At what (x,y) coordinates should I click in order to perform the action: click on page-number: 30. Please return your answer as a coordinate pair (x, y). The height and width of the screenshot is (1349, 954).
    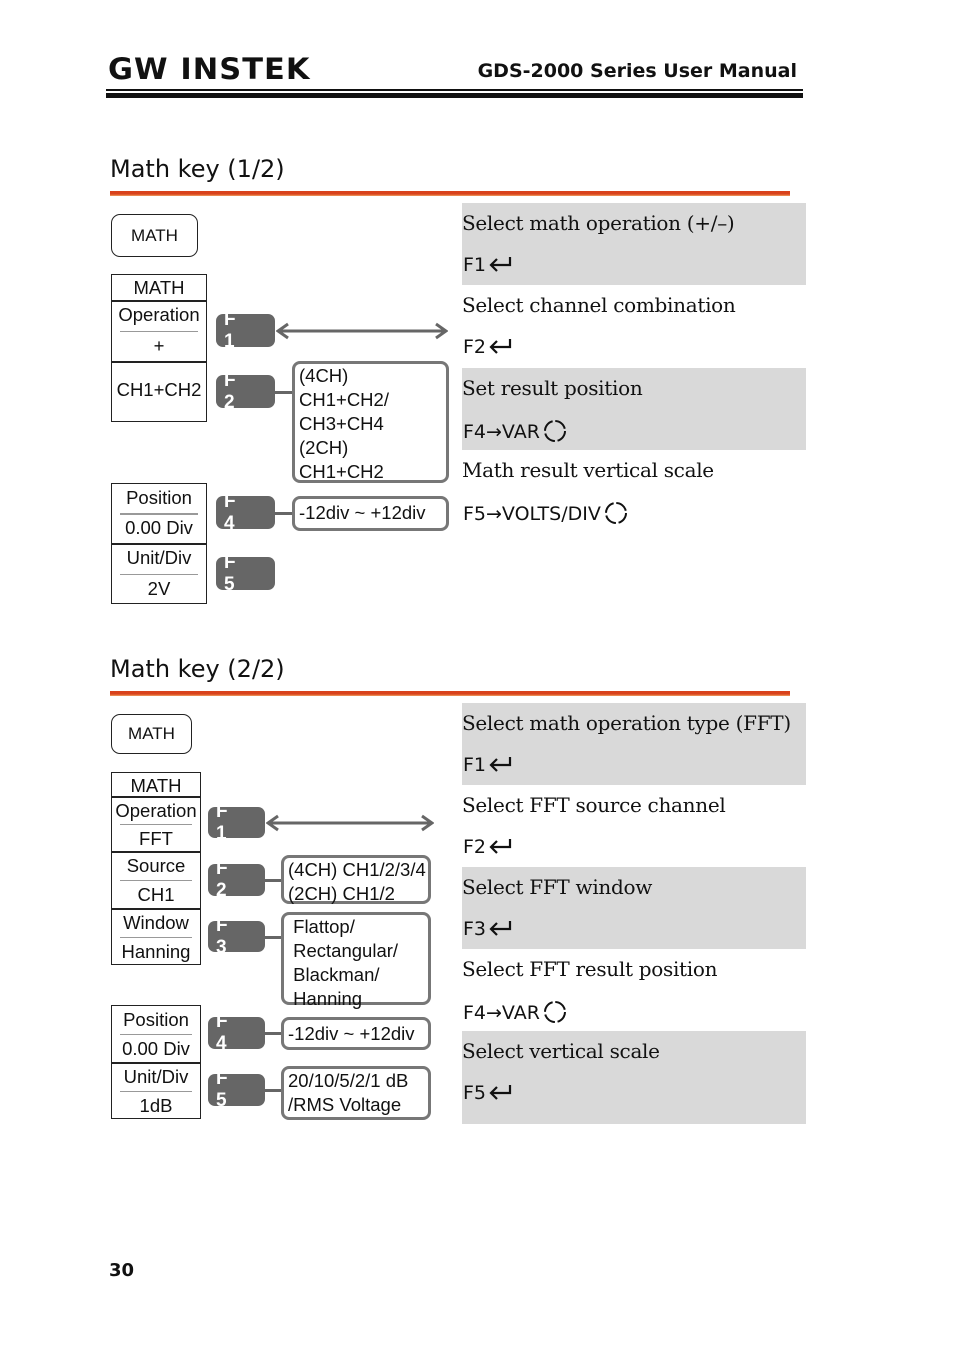
    Looking at the image, I should click on (122, 1270).